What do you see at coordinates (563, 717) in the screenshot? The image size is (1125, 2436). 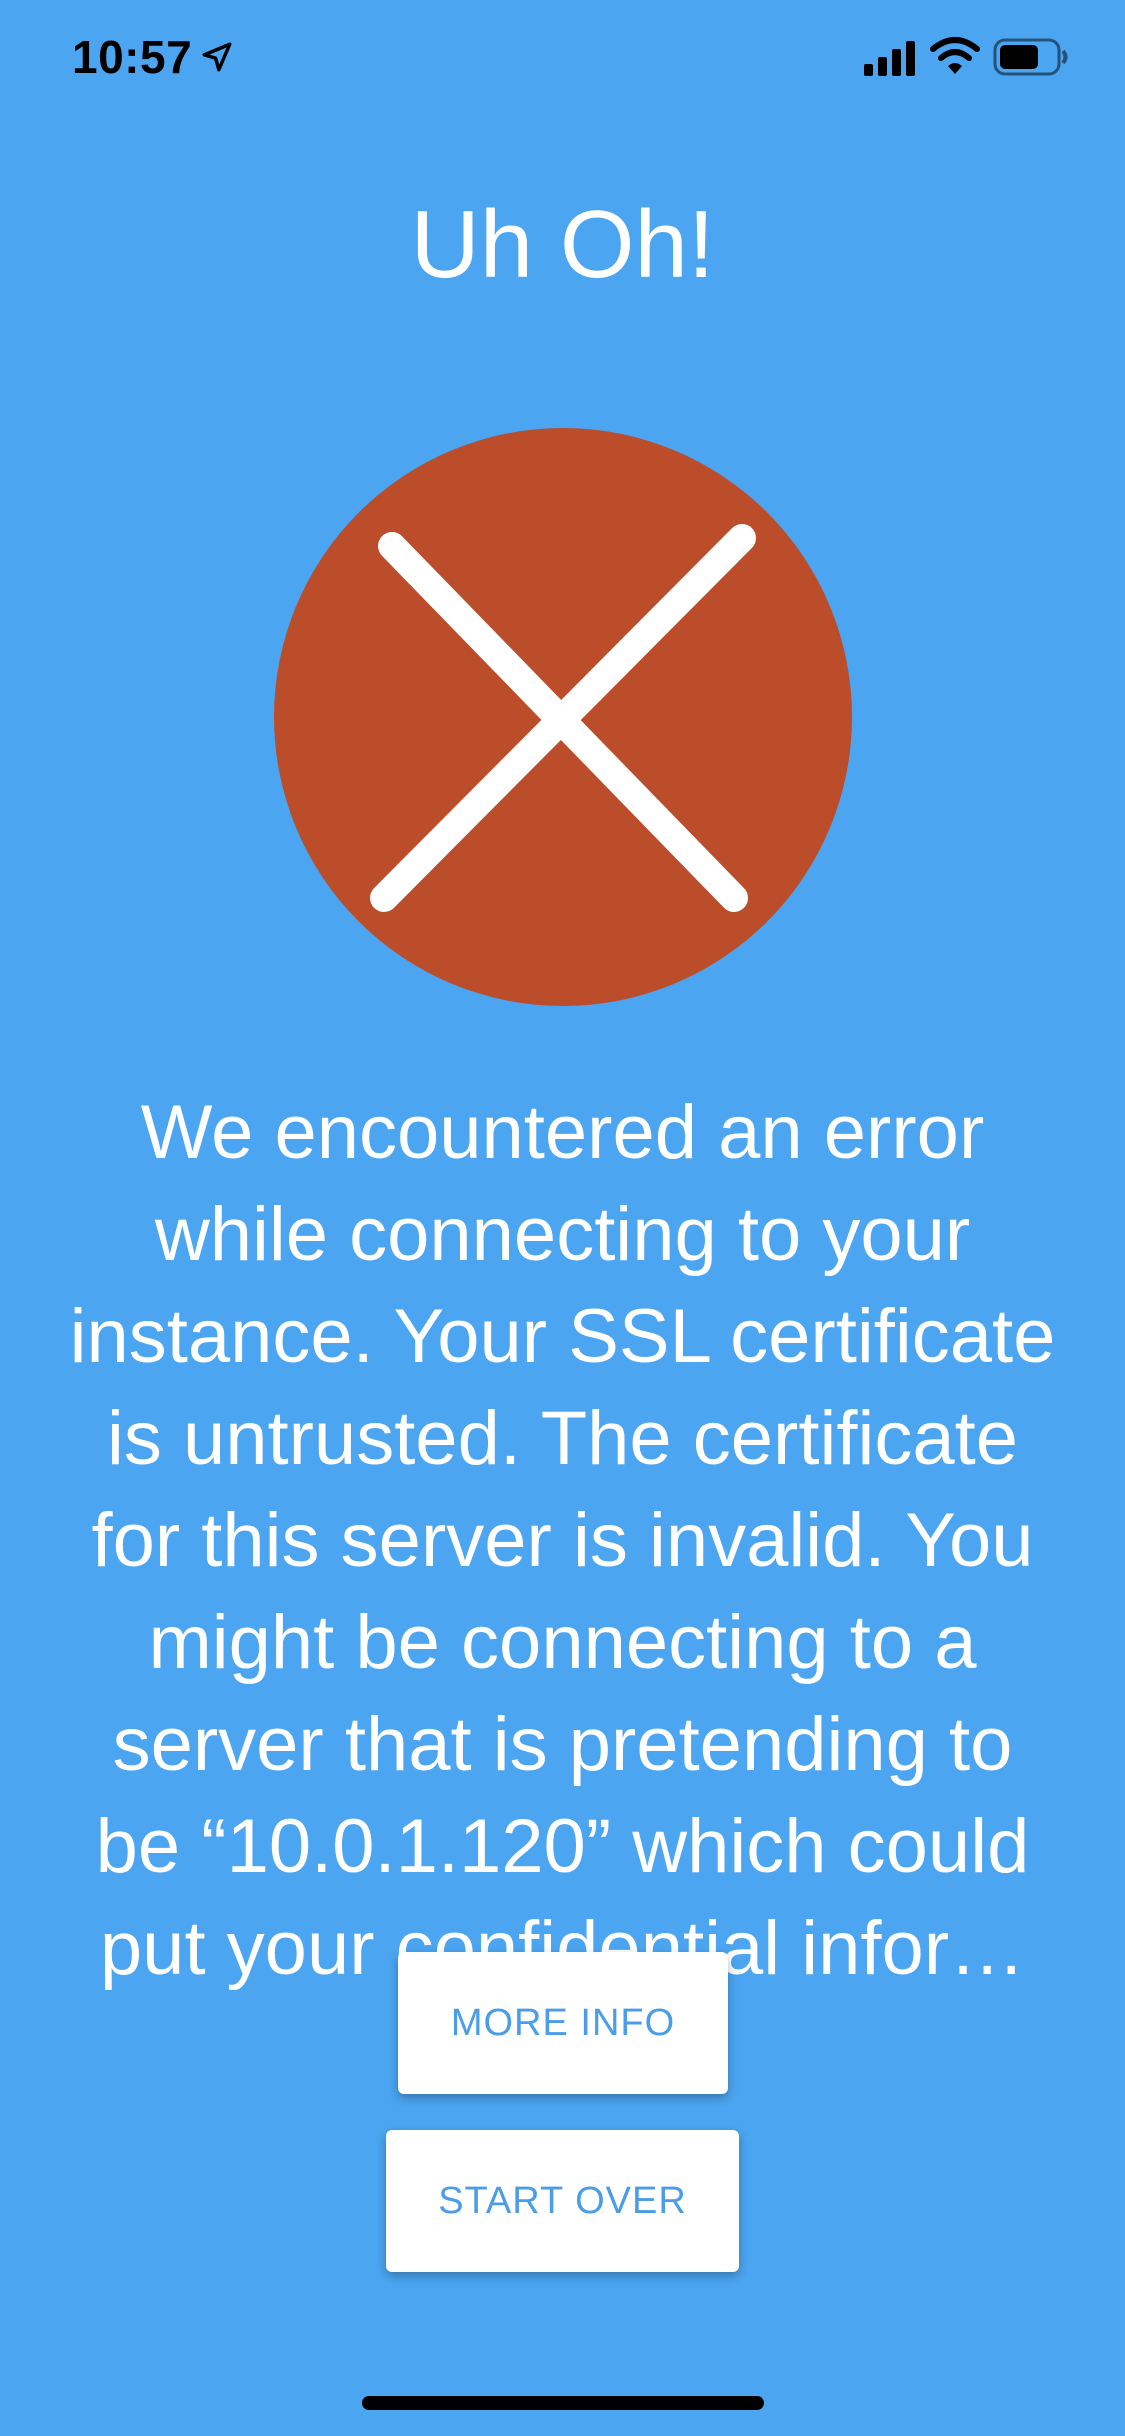 I see `error-x-icon` at bounding box center [563, 717].